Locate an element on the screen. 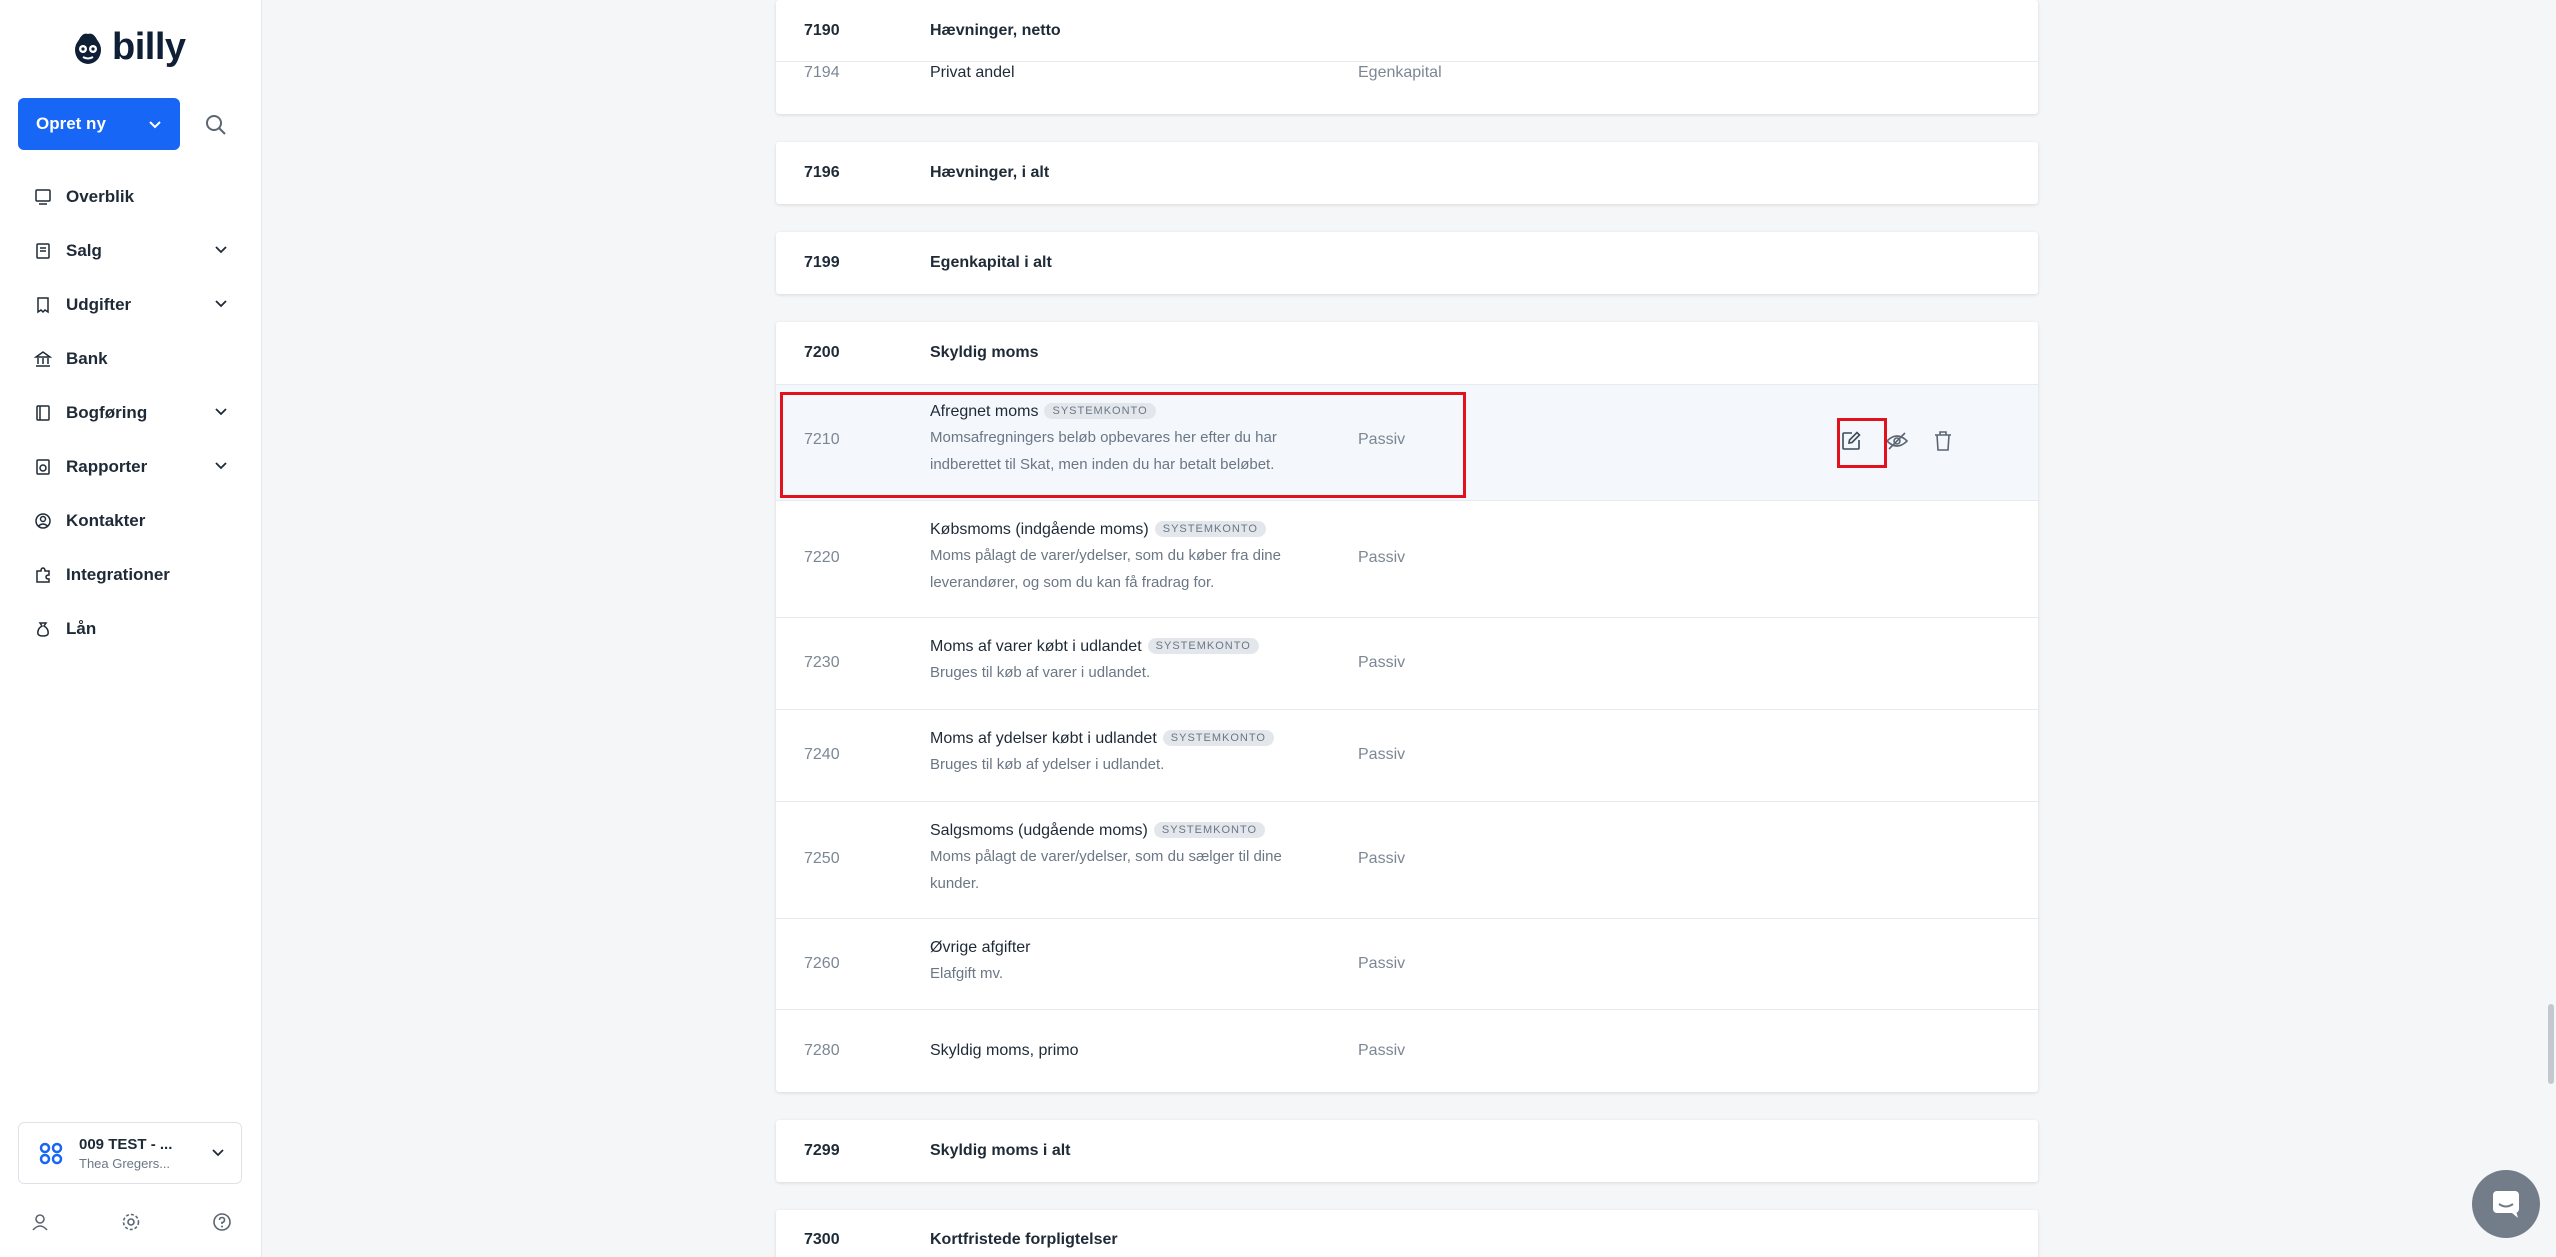 This screenshot has height=1257, width=2556. sidebar-item-bogforing: Bogføring is located at coordinates (123, 413).